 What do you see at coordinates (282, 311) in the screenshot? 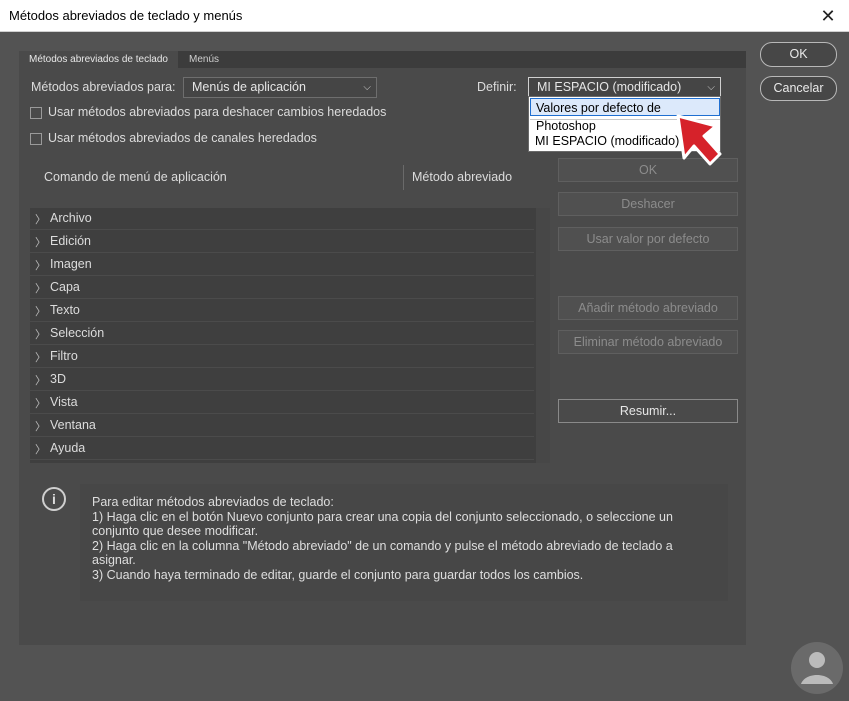
I see `tree-row: 〉 Texto` at bounding box center [282, 311].